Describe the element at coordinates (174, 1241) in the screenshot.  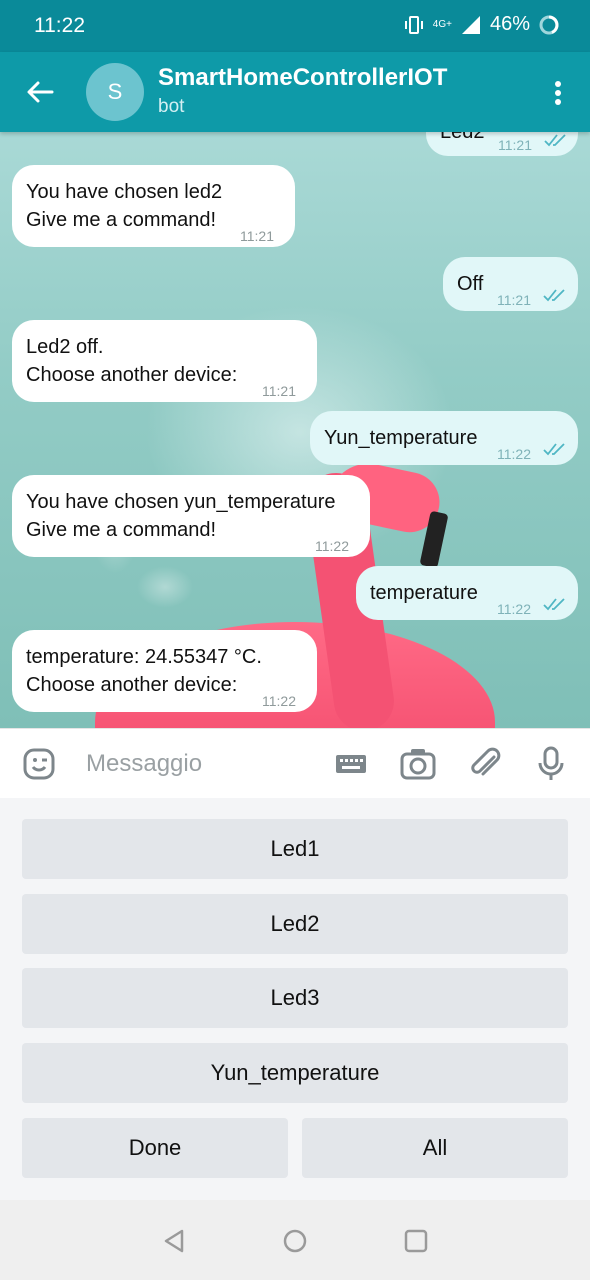
I see `nav-back-icon` at that location.